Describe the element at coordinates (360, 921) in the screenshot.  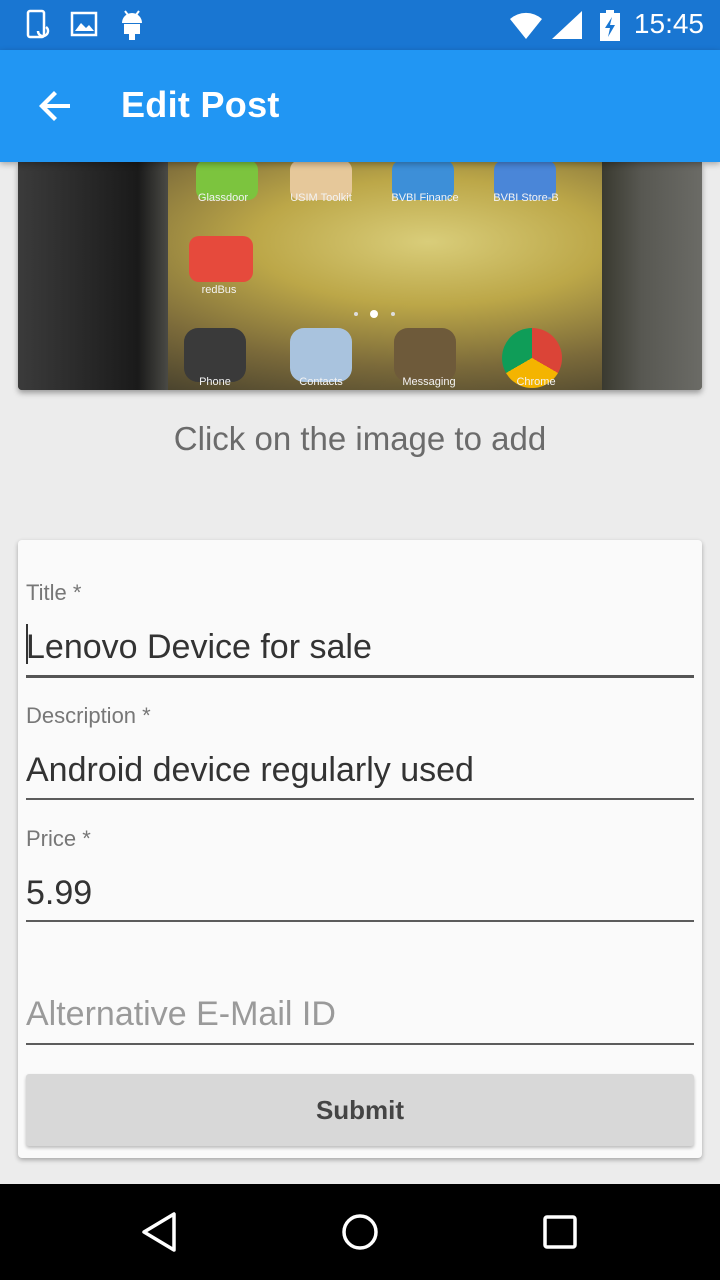
I see `price-underline` at that location.